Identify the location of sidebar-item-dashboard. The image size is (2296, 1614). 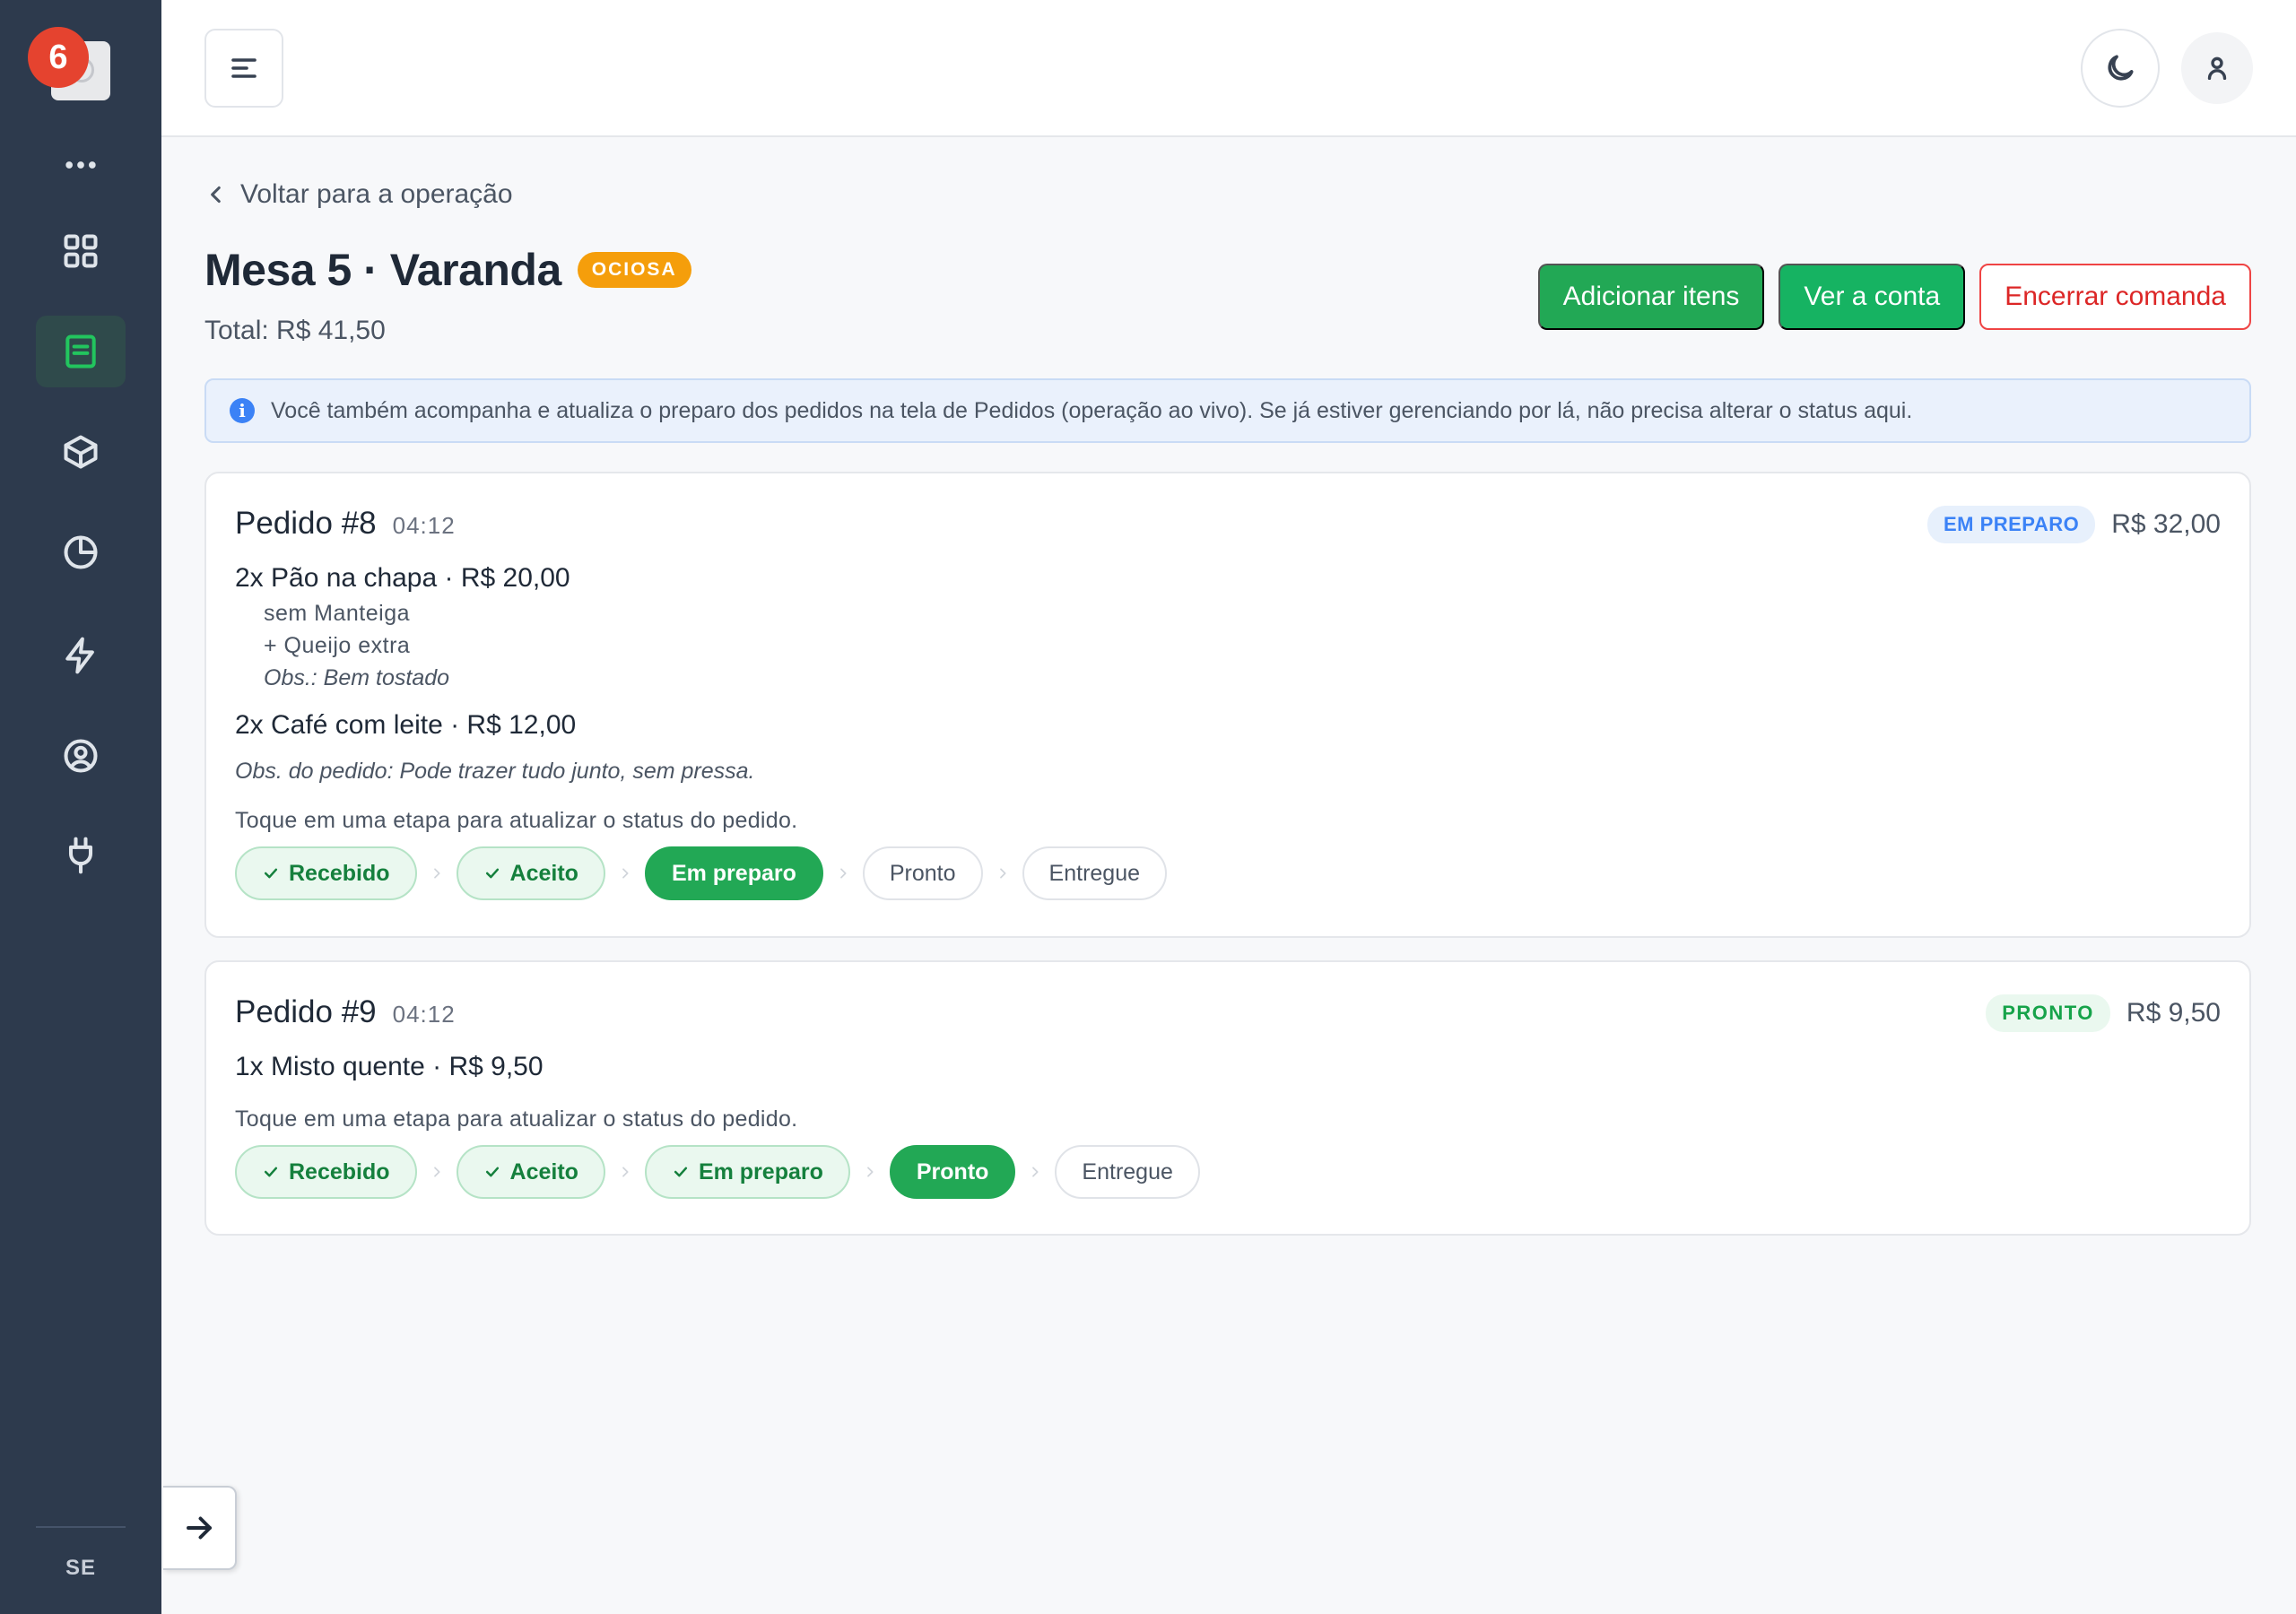
(81, 251).